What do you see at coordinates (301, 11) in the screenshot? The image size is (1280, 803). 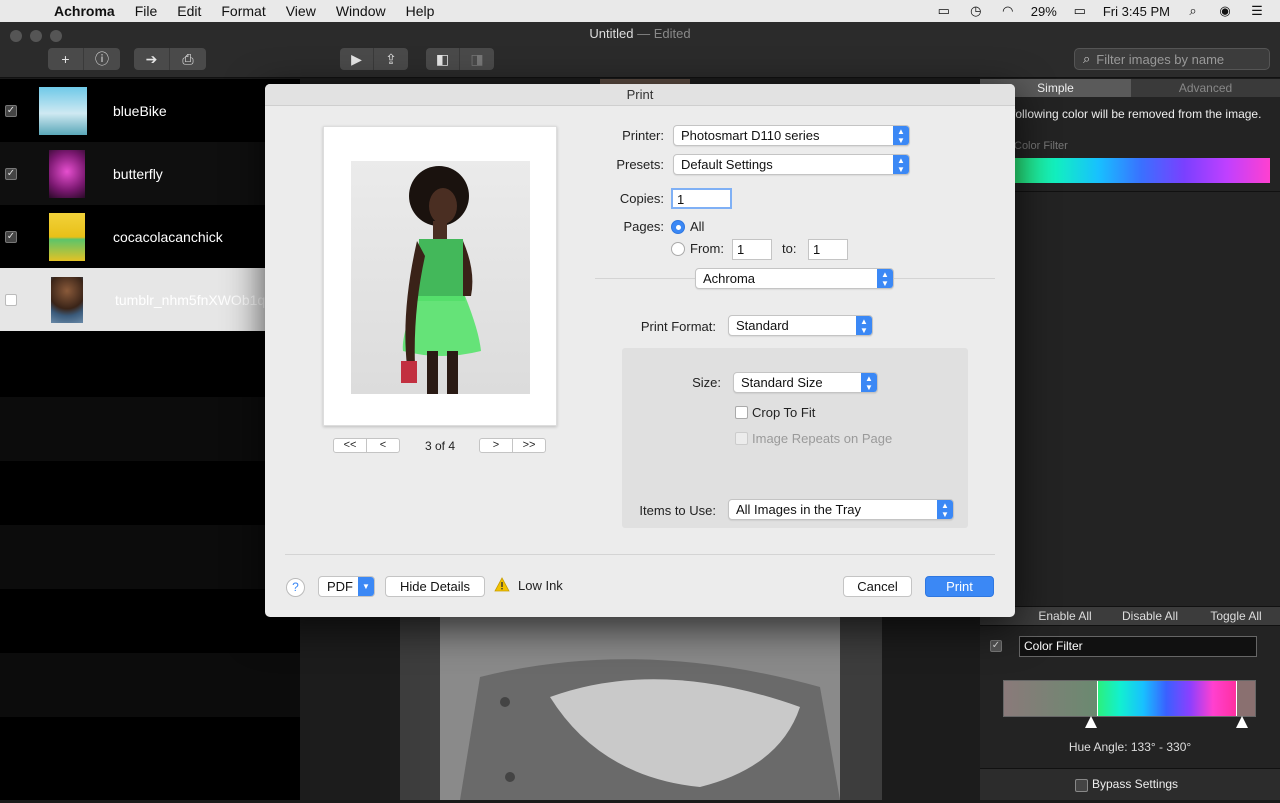 I see `menu-view: View` at bounding box center [301, 11].